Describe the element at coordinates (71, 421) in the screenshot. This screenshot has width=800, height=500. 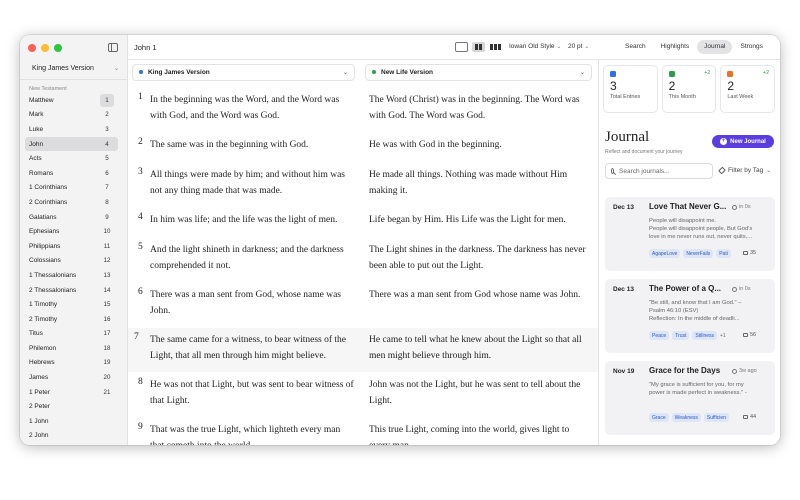
I see `sidebar-book-item: 1 John` at that location.